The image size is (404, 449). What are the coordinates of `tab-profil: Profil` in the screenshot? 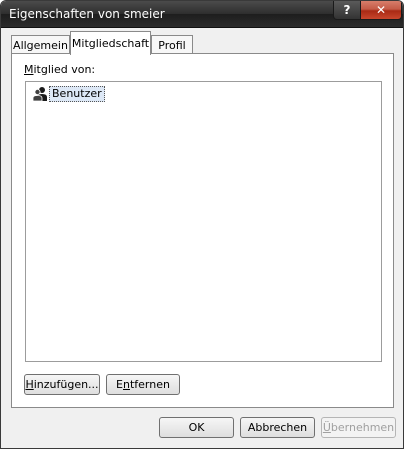 It's located at (172, 44).